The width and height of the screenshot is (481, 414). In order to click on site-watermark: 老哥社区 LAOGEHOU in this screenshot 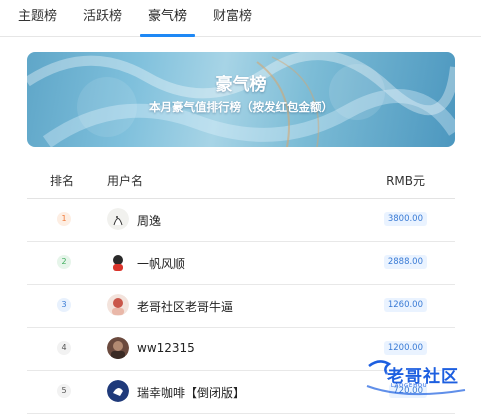, I will do `click(421, 378)`.